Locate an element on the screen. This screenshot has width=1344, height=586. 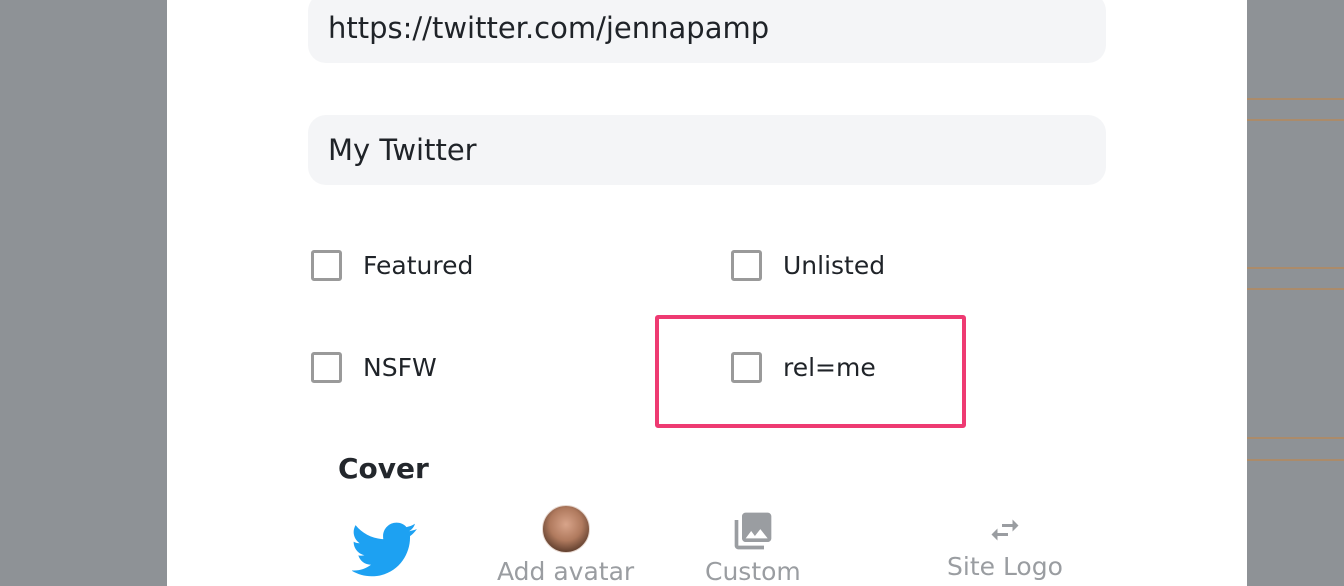
unlisted-checkbox is located at coordinates (746, 265).